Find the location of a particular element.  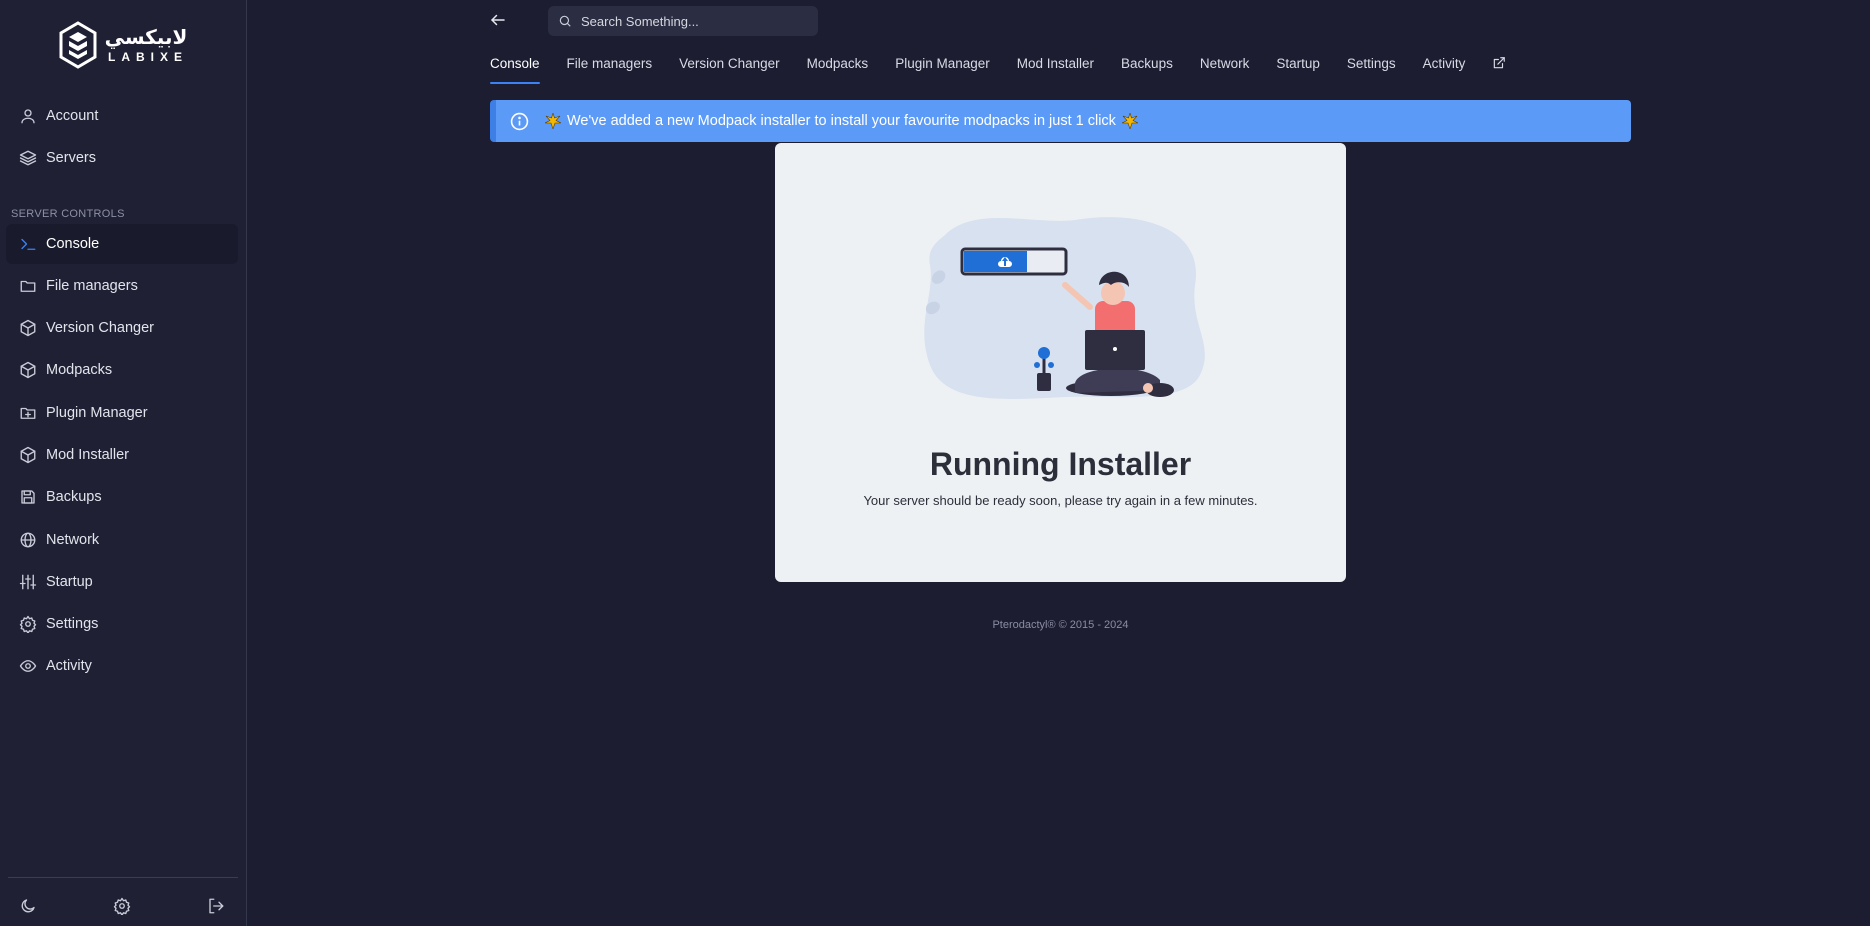

sidebar-item-label: Settings is located at coordinates (72, 624).